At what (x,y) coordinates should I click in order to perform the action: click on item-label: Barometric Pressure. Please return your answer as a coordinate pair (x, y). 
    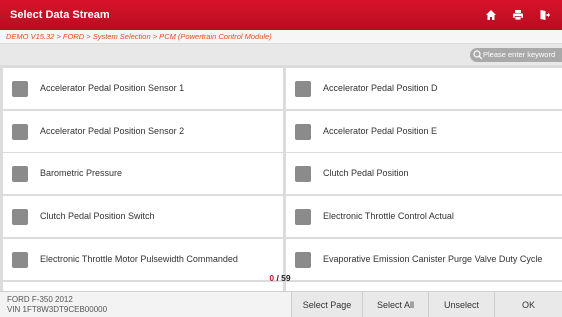
    Looking at the image, I should click on (81, 173).